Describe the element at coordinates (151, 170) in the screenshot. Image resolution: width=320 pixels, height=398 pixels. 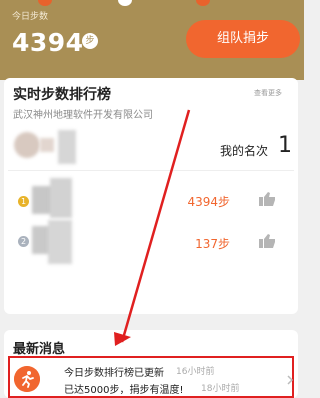
I see `divider` at that location.